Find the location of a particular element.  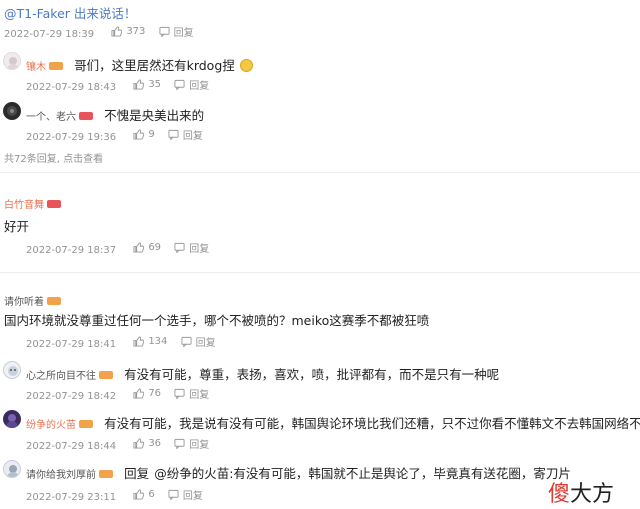

comment-date: 2022-07-29 18:44 is located at coordinates (71, 446).